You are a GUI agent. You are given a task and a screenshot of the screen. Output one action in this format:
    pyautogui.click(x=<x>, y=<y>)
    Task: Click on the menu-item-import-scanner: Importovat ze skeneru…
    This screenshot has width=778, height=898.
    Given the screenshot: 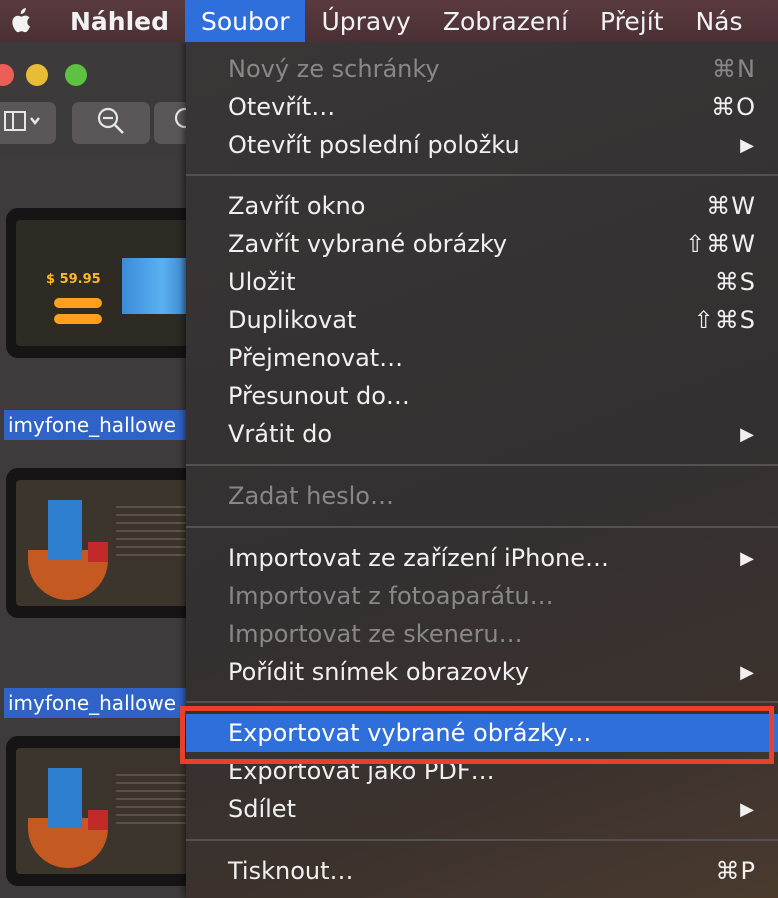 What is the action you would take?
    pyautogui.click(x=482, y=634)
    